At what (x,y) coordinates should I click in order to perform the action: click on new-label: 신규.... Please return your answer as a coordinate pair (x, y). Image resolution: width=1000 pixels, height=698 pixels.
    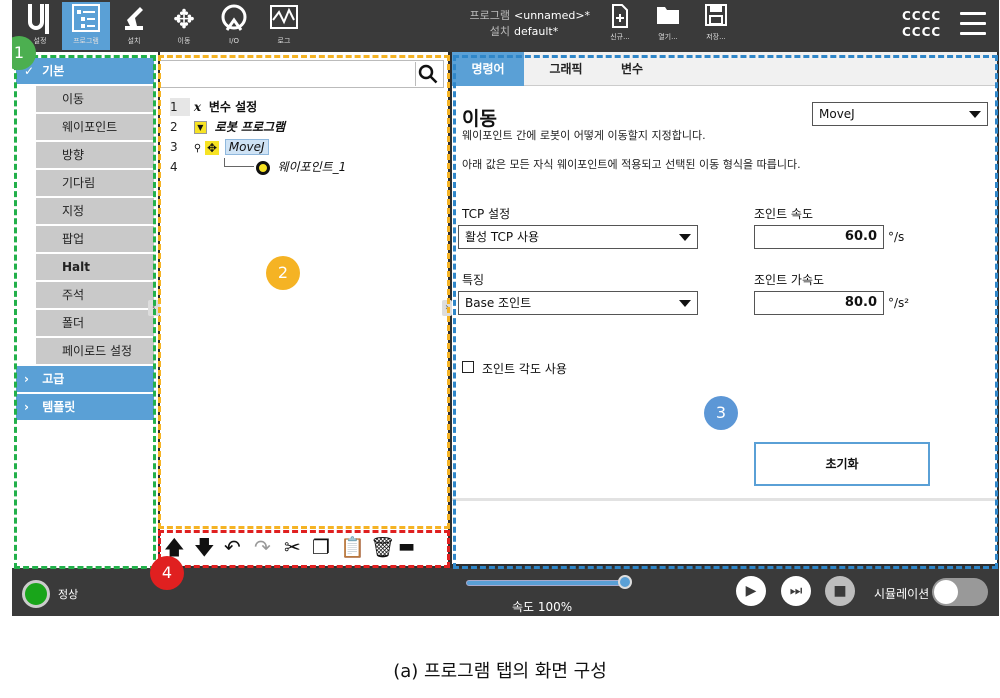
    Looking at the image, I should click on (620, 37).